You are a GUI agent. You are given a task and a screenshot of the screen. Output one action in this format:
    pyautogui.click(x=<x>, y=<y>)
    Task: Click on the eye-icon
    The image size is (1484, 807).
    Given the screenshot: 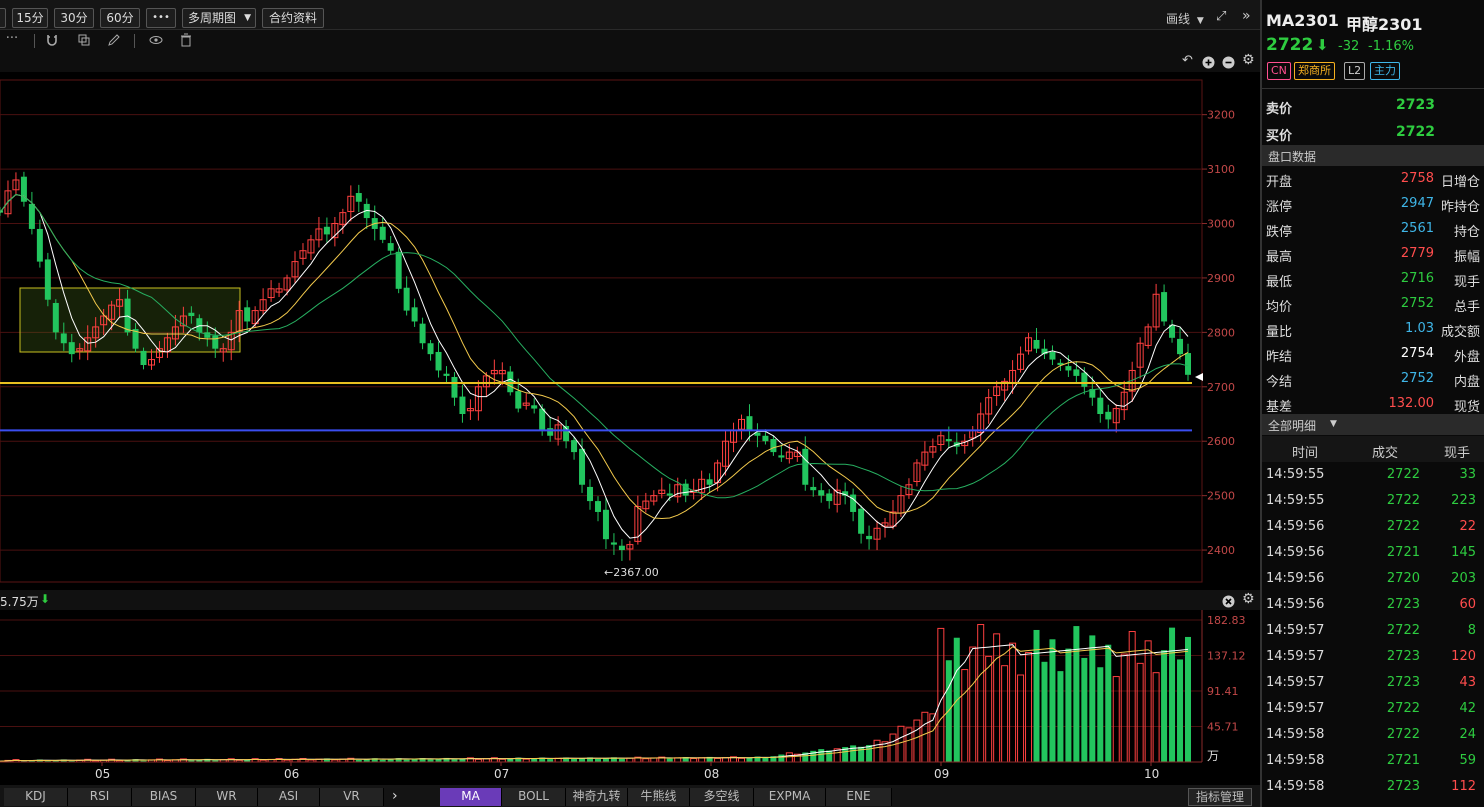 What is the action you would take?
    pyautogui.click(x=156, y=42)
    